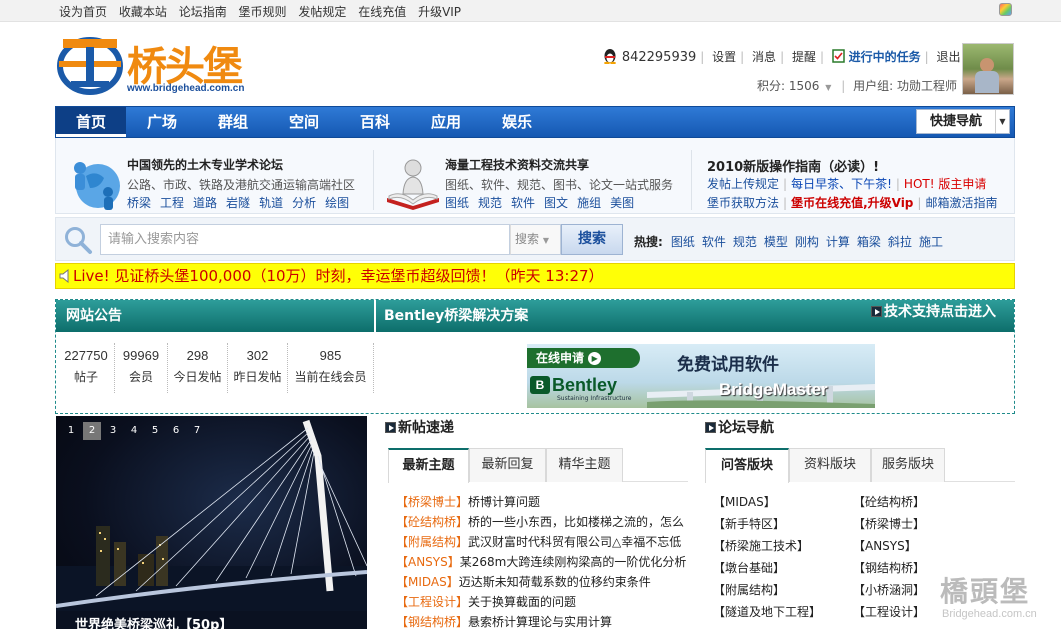 Image resolution: width=1061 pixels, height=634 pixels. Describe the element at coordinates (432, 522) in the screenshot. I see `post-category: 【砼结构桥】` at that location.